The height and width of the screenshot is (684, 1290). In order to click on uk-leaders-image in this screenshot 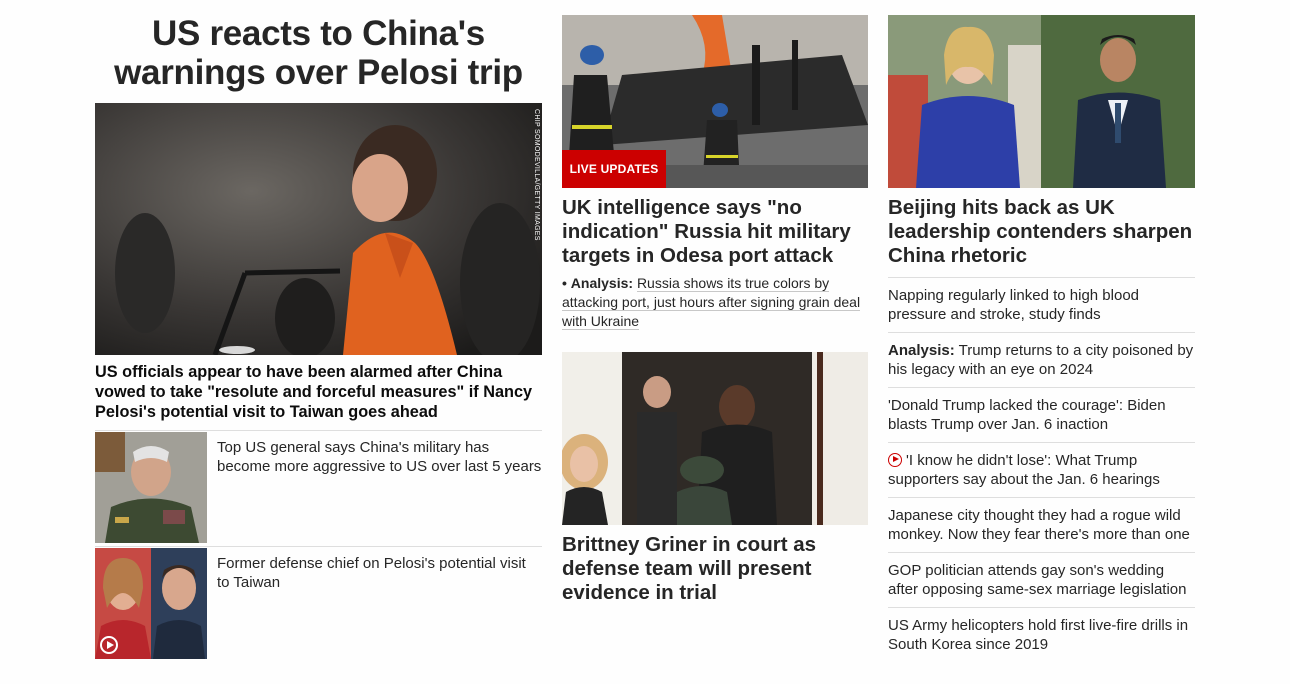, I will do `click(1041, 101)`.